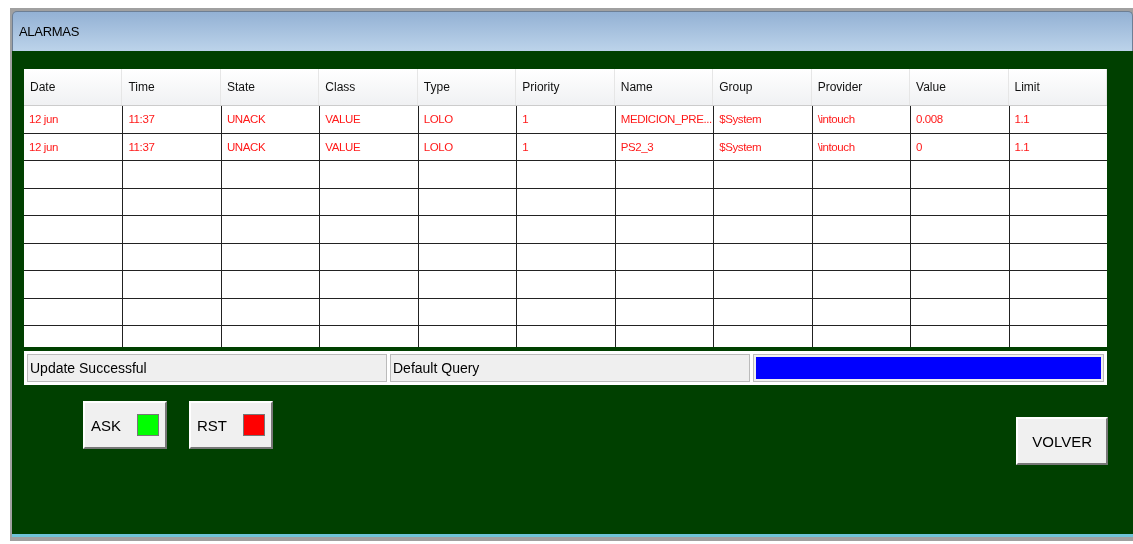 The height and width of the screenshot is (544, 1133). Describe the element at coordinates (49, 31) in the screenshot. I see `window-title: ALARMAS` at that location.